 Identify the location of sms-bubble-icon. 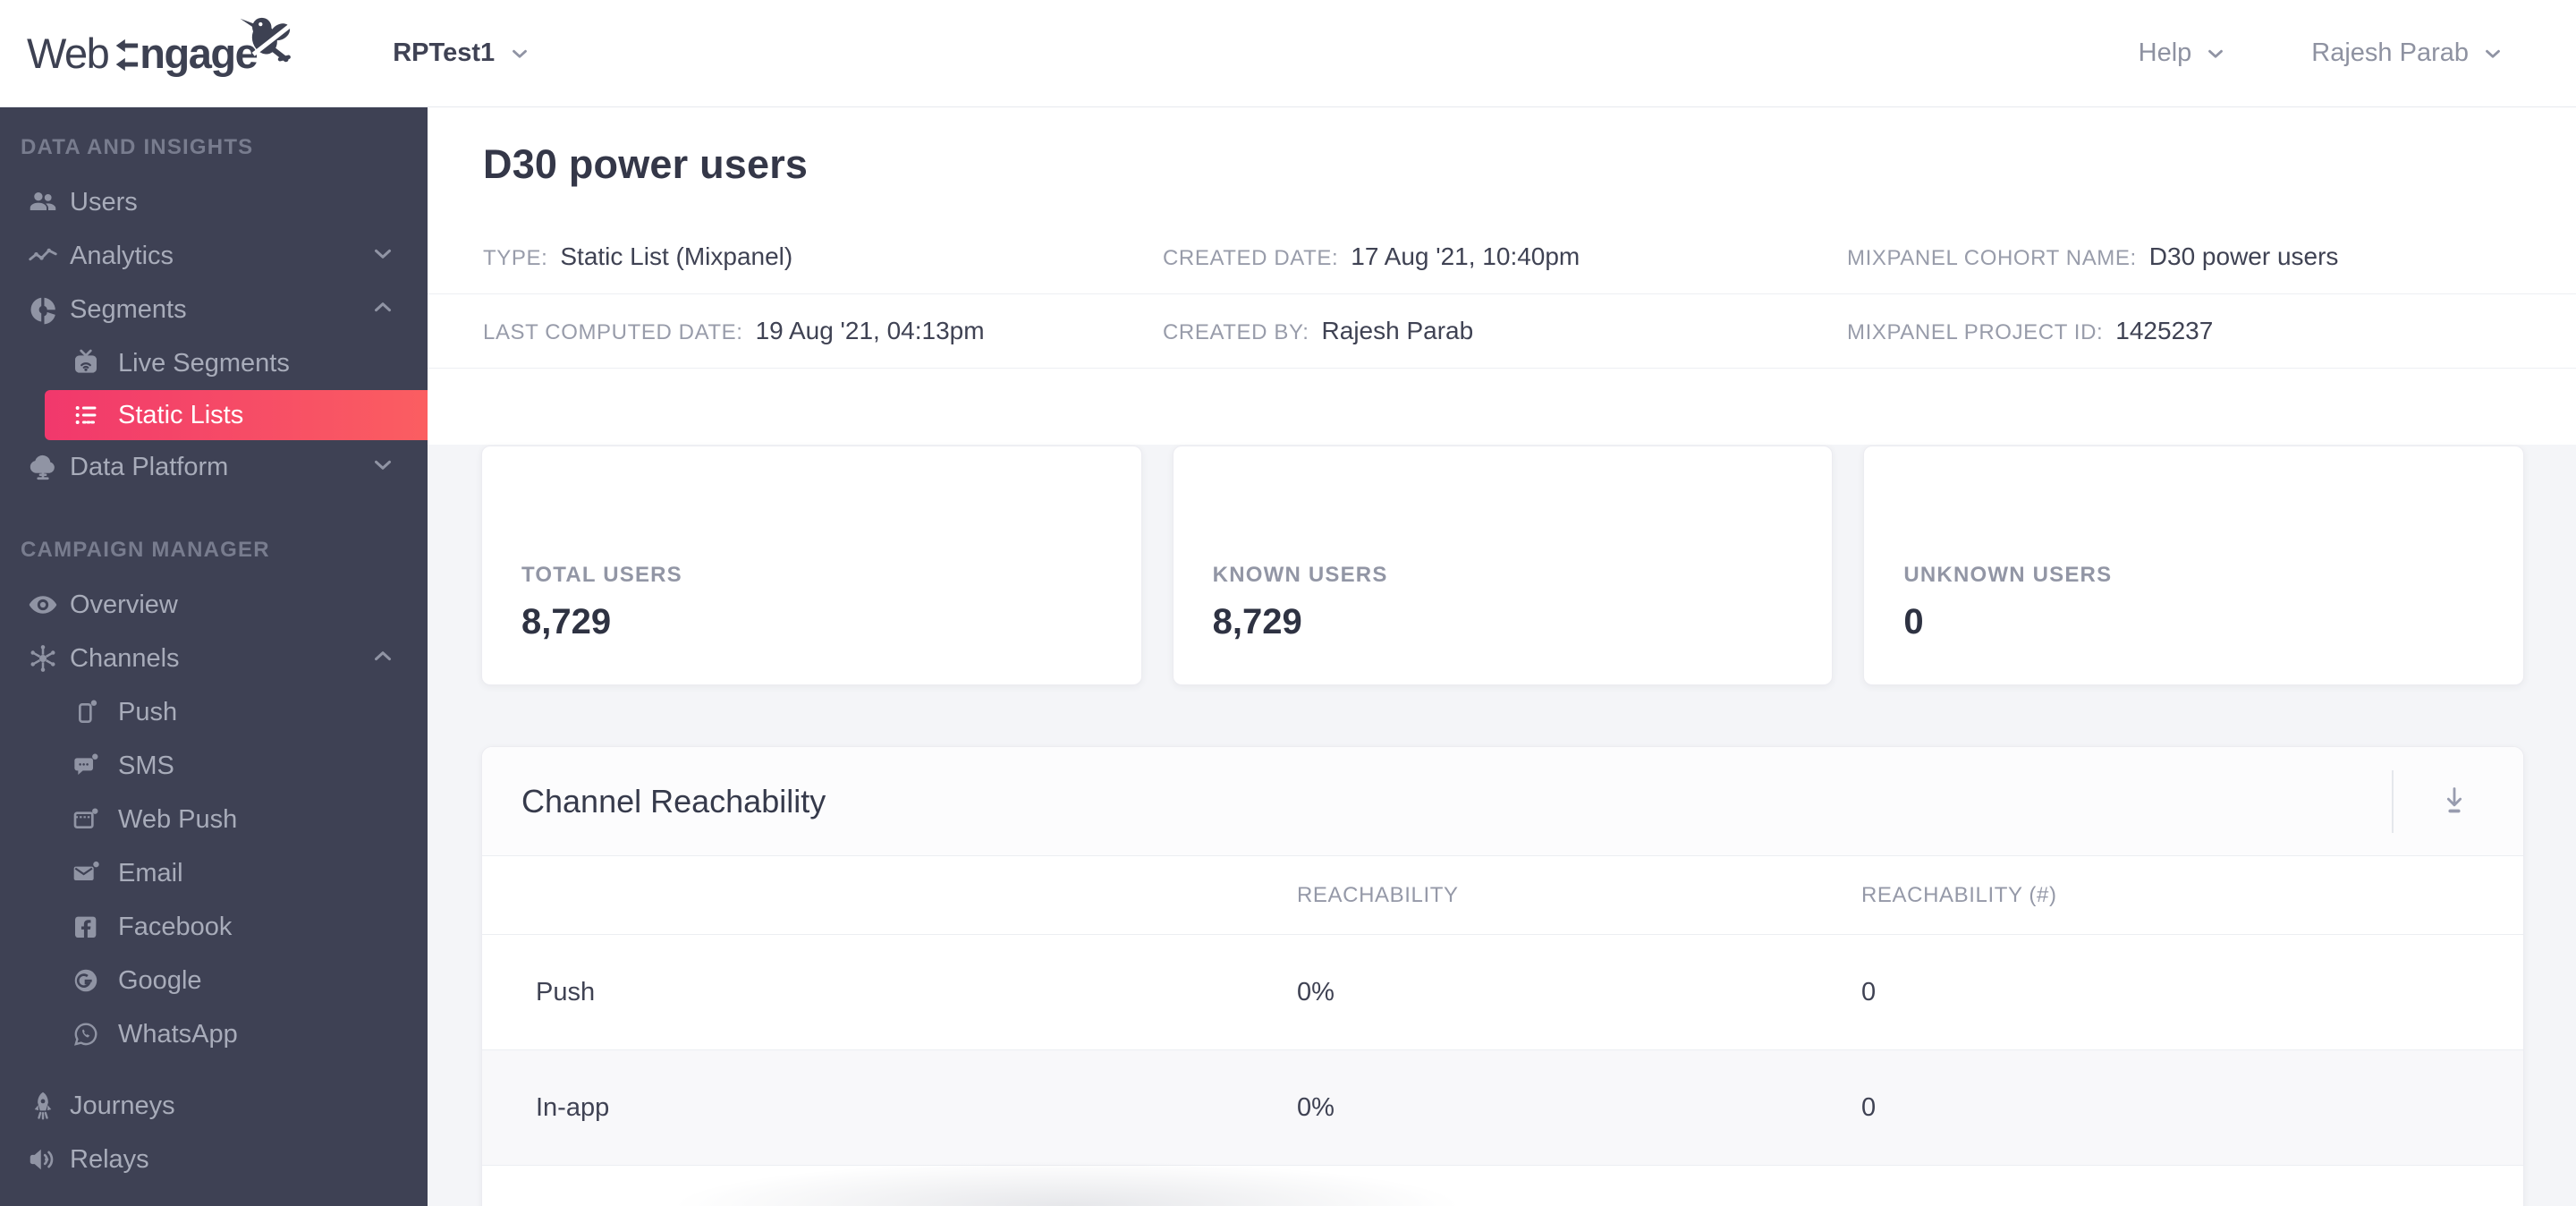
(86, 766).